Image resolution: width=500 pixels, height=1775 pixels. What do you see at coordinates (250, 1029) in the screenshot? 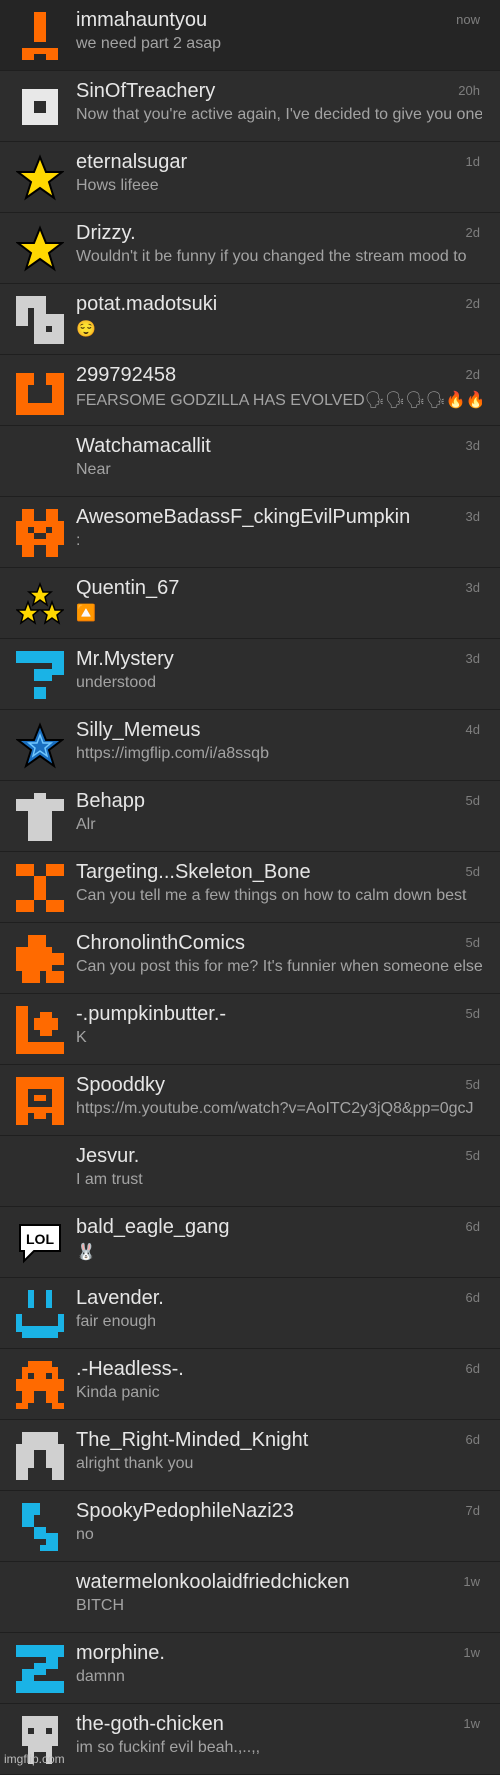
I see `conversation-row: -.pumpkinbutter.- K 5d` at bounding box center [250, 1029].